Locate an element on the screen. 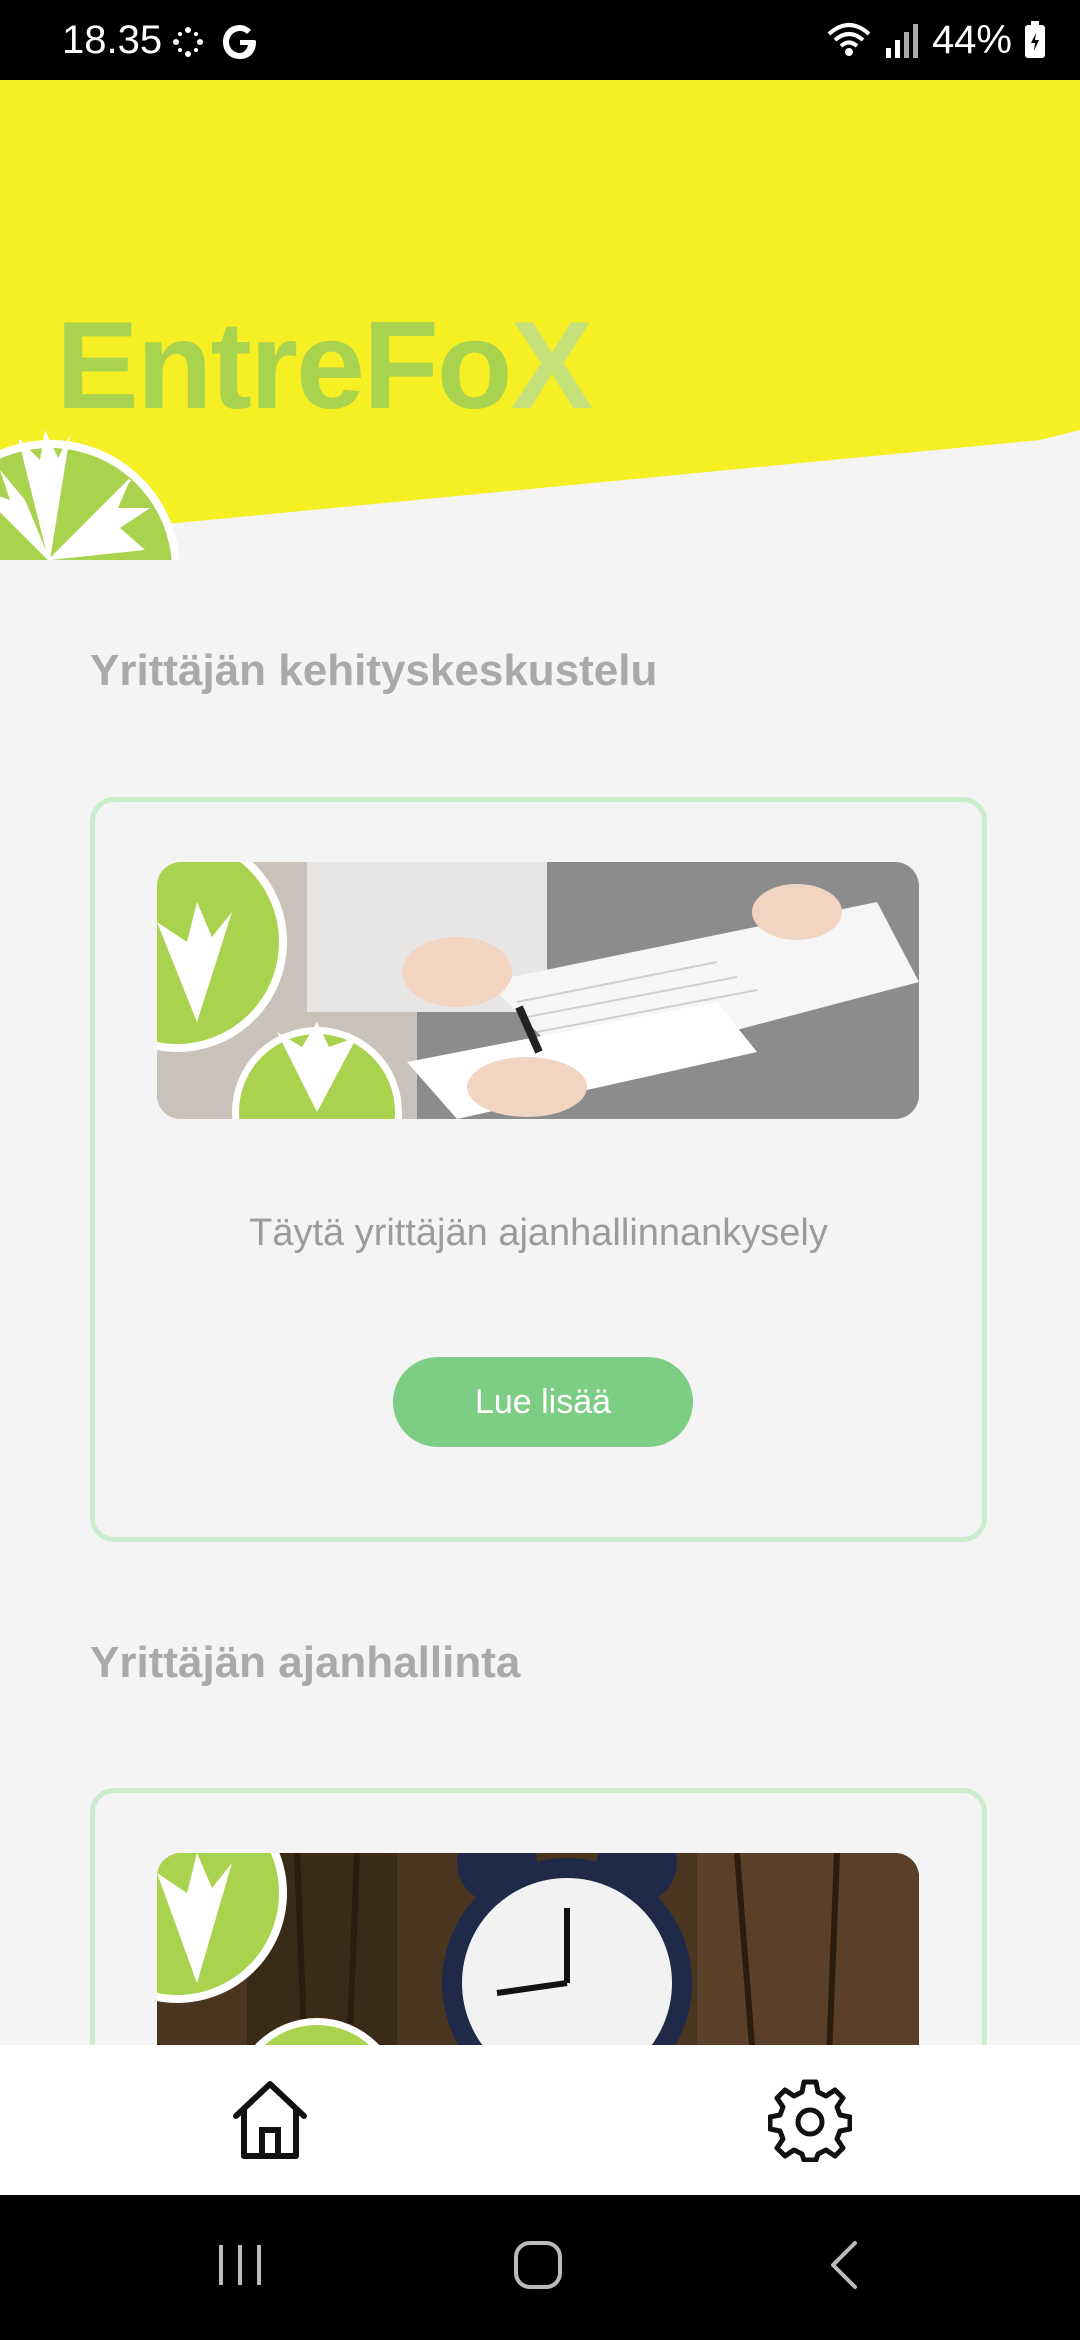  bottom-navigation is located at coordinates (540, 2120).